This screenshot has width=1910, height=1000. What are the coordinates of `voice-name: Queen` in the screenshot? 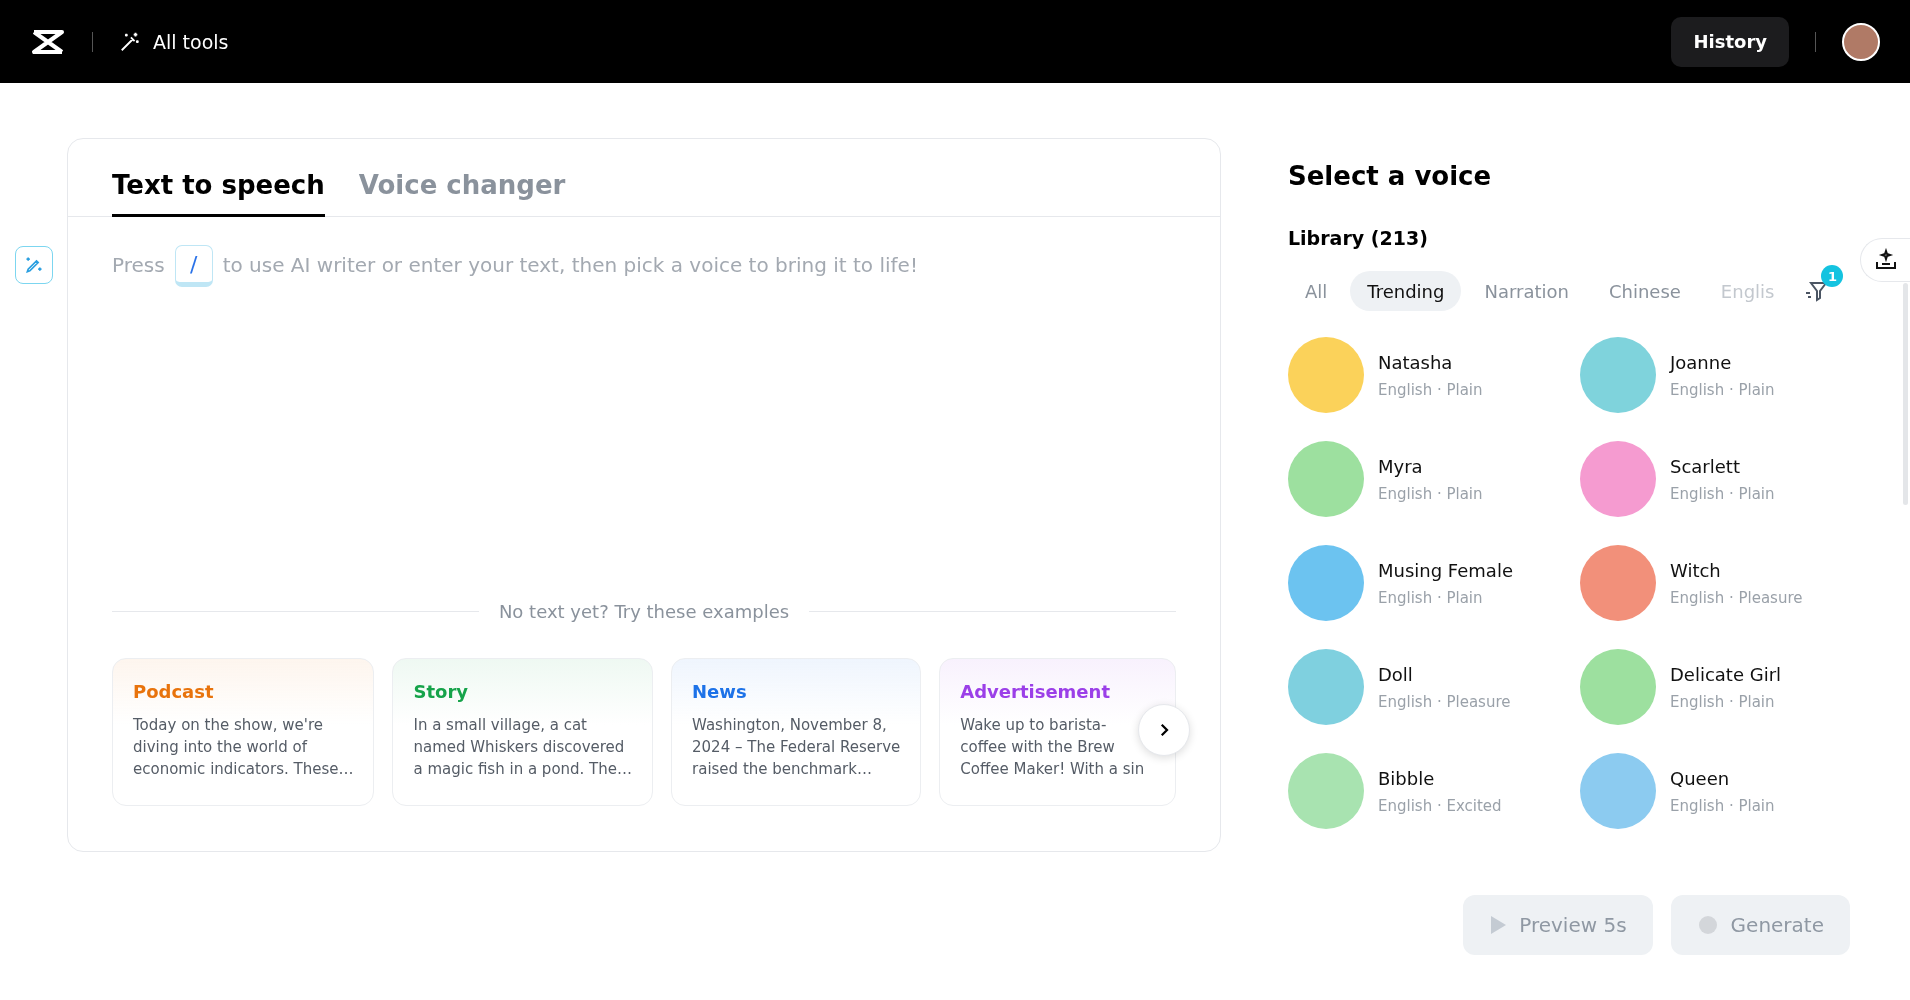 It's located at (1700, 778).